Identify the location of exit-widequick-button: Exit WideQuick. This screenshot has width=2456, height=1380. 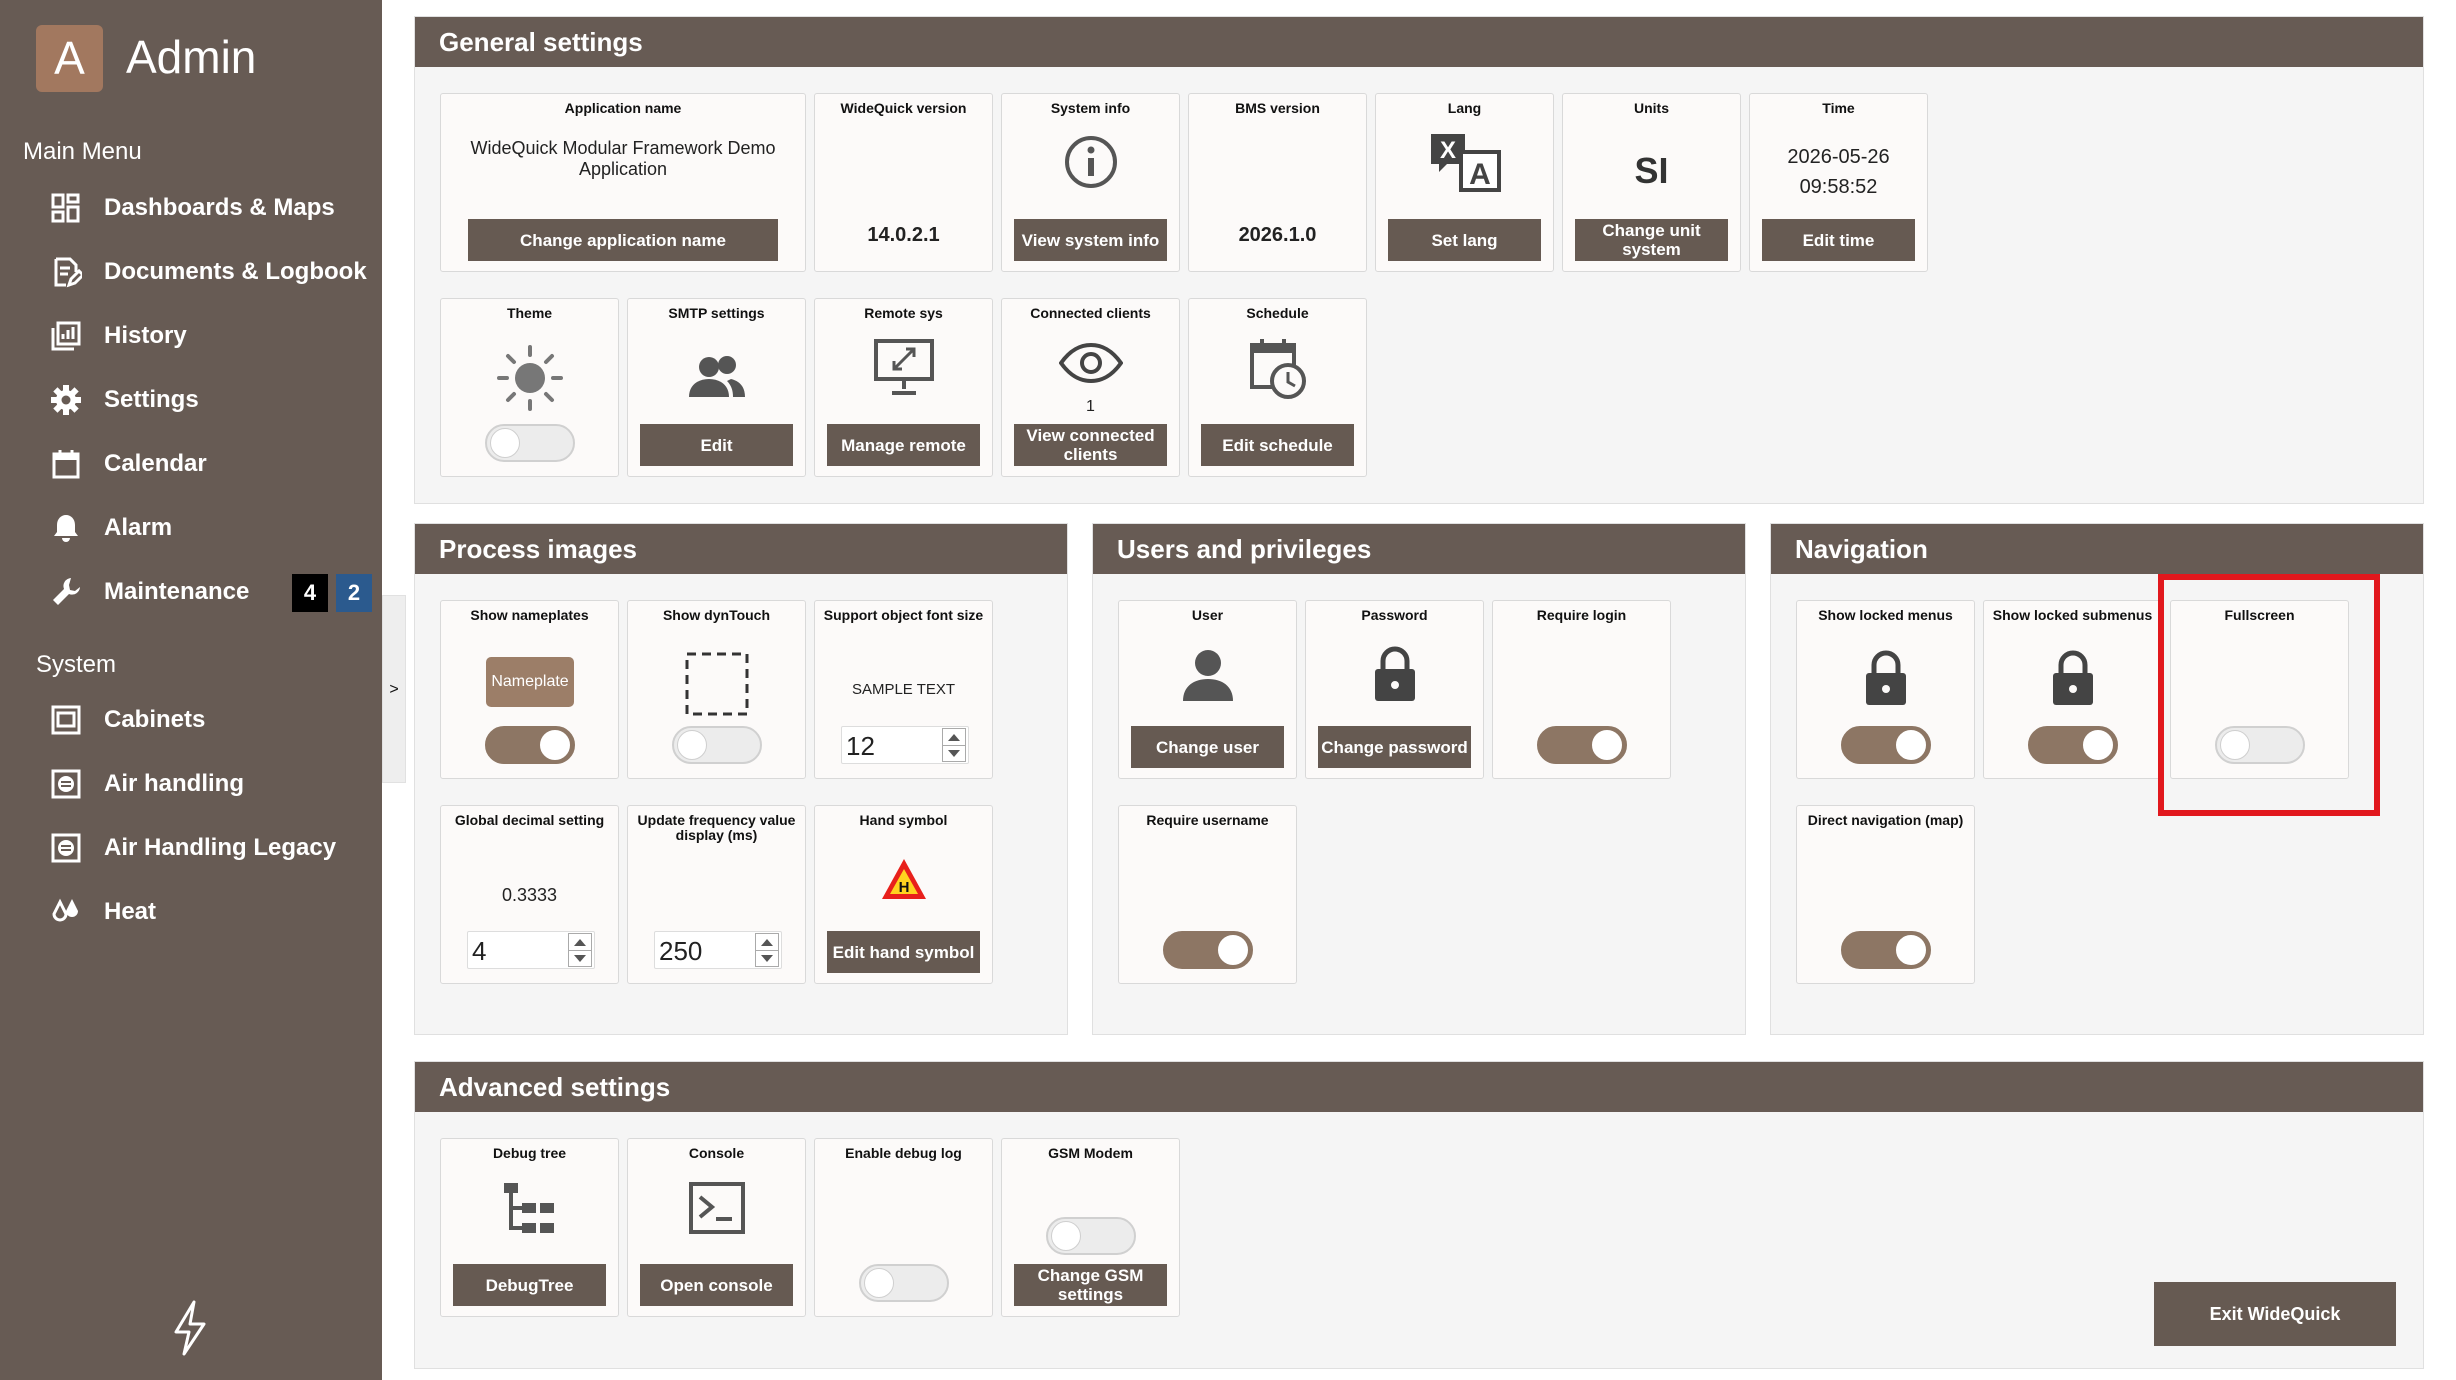
(2275, 1314).